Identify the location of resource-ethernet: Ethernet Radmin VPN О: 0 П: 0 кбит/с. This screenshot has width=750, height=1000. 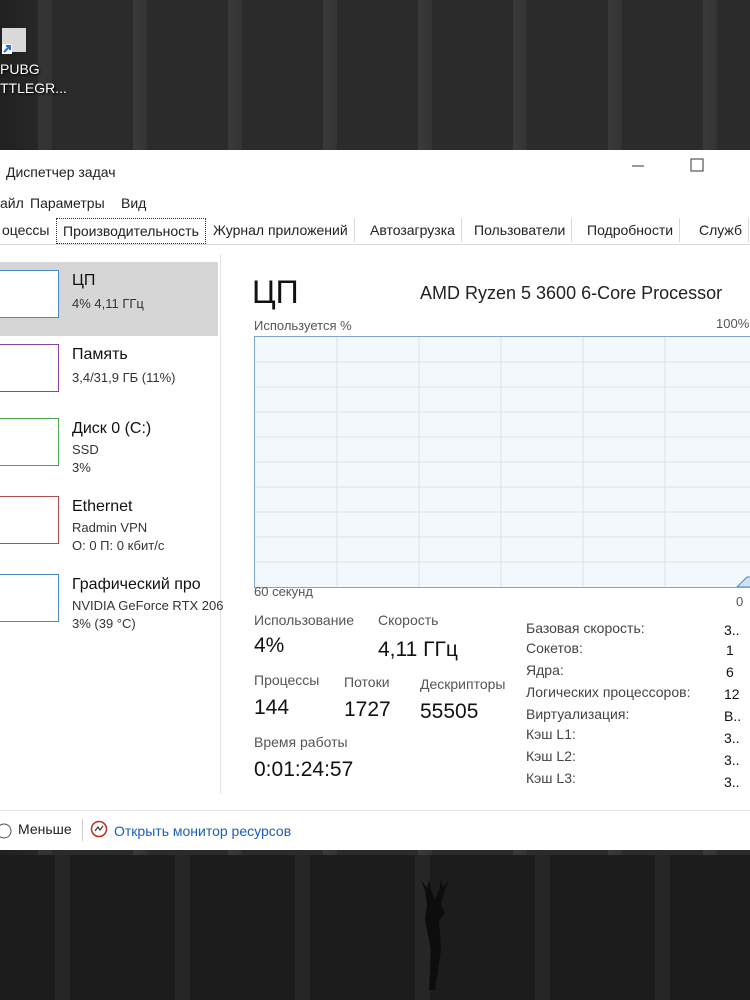
(109, 525).